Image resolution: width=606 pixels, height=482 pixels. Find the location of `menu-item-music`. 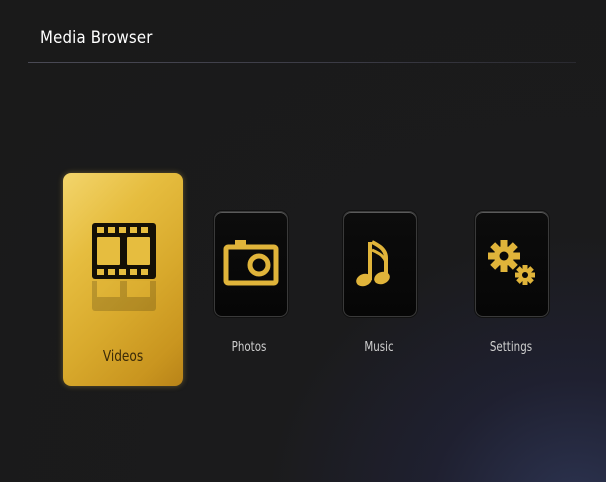

menu-item-music is located at coordinates (380, 264).